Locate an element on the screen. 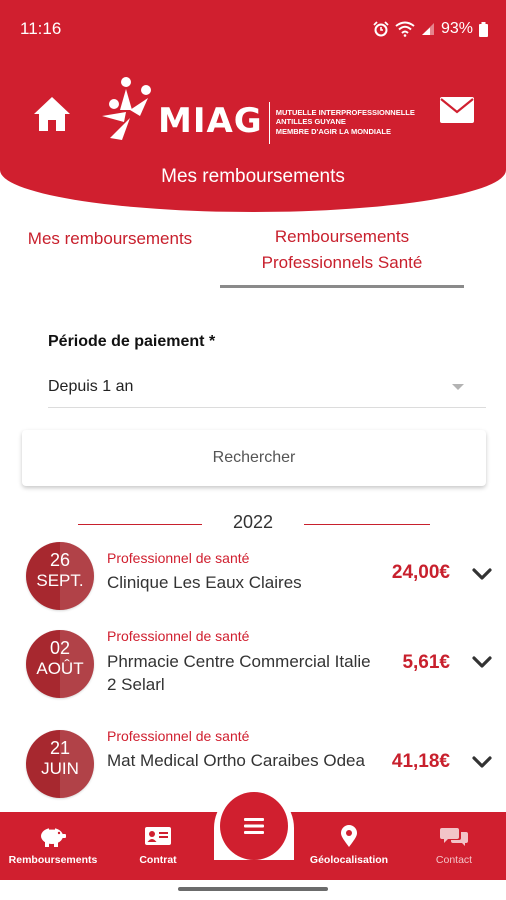 This screenshot has width=506, height=900. mail-button is located at coordinates (457, 110).